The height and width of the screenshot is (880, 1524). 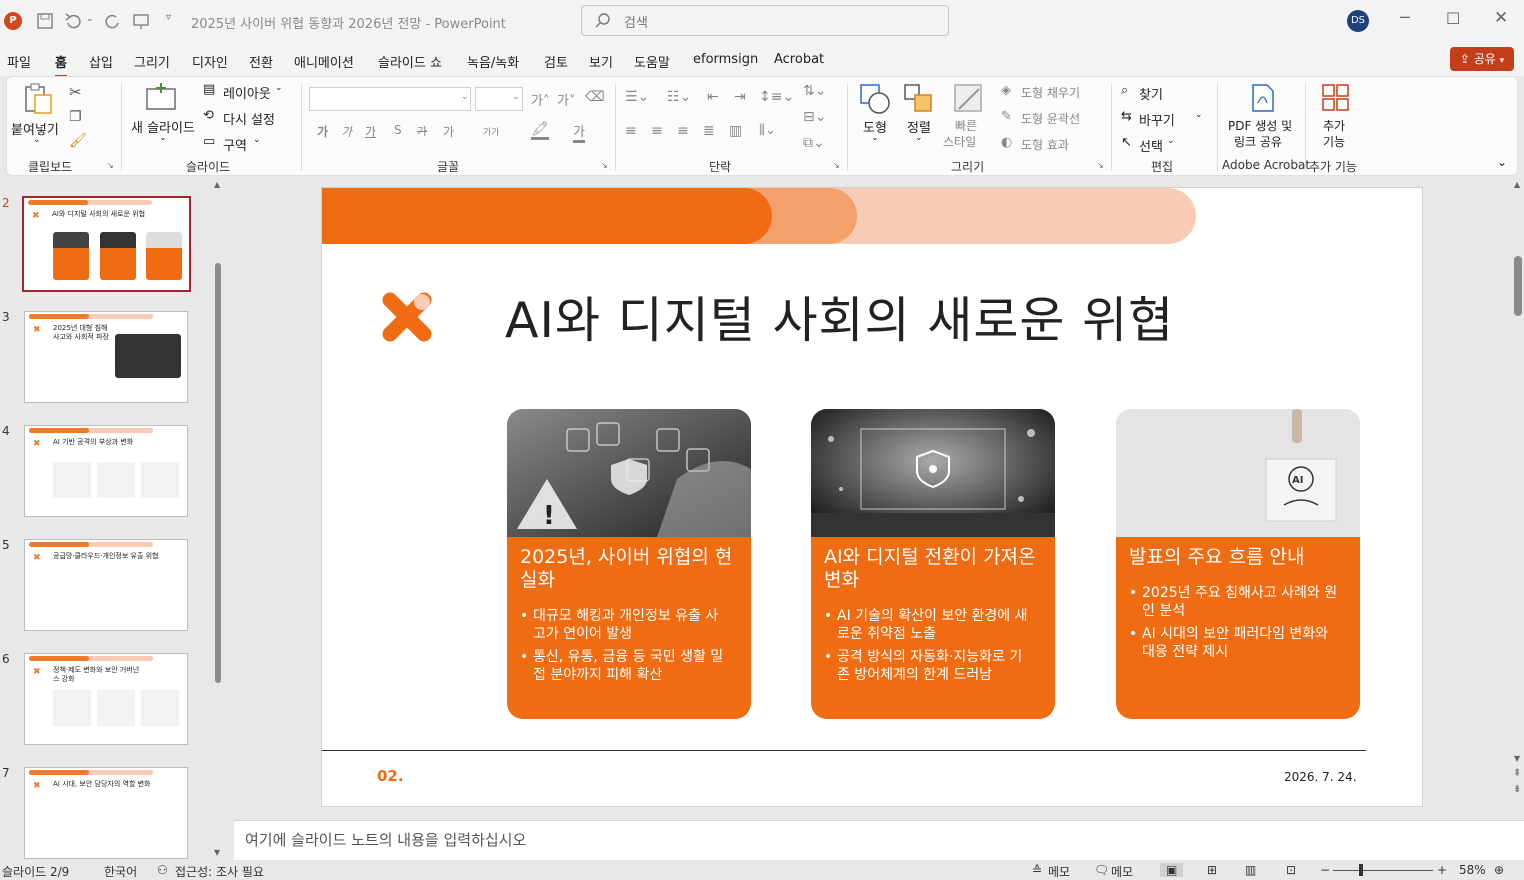 What do you see at coordinates (106, 244) in the screenshot?
I see `slide-thumbnail-2: ✖ AI와 디지털 사회의 새로운 위협` at bounding box center [106, 244].